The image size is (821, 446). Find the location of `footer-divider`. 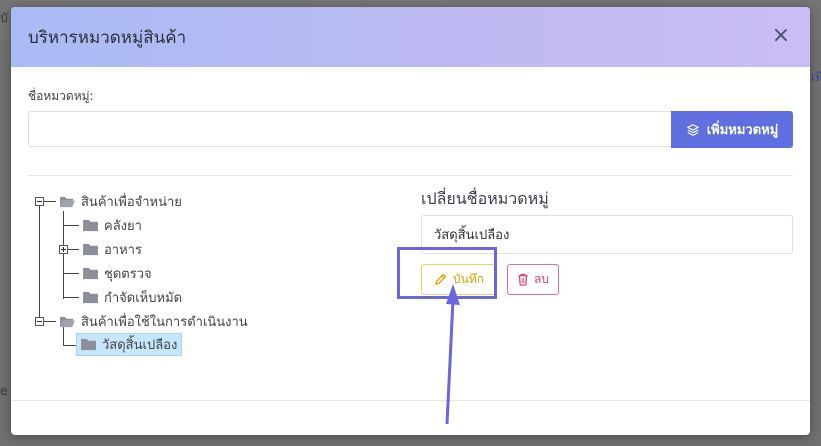

footer-divider is located at coordinates (410, 400).